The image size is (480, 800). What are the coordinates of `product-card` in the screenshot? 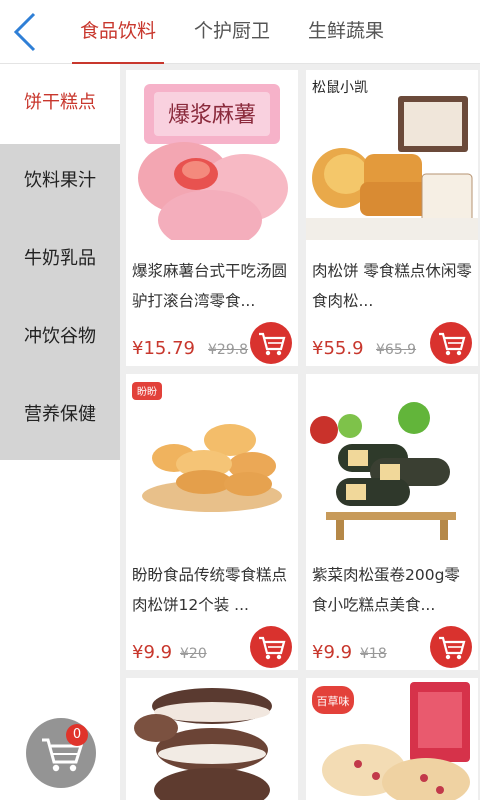 It's located at (212, 739).